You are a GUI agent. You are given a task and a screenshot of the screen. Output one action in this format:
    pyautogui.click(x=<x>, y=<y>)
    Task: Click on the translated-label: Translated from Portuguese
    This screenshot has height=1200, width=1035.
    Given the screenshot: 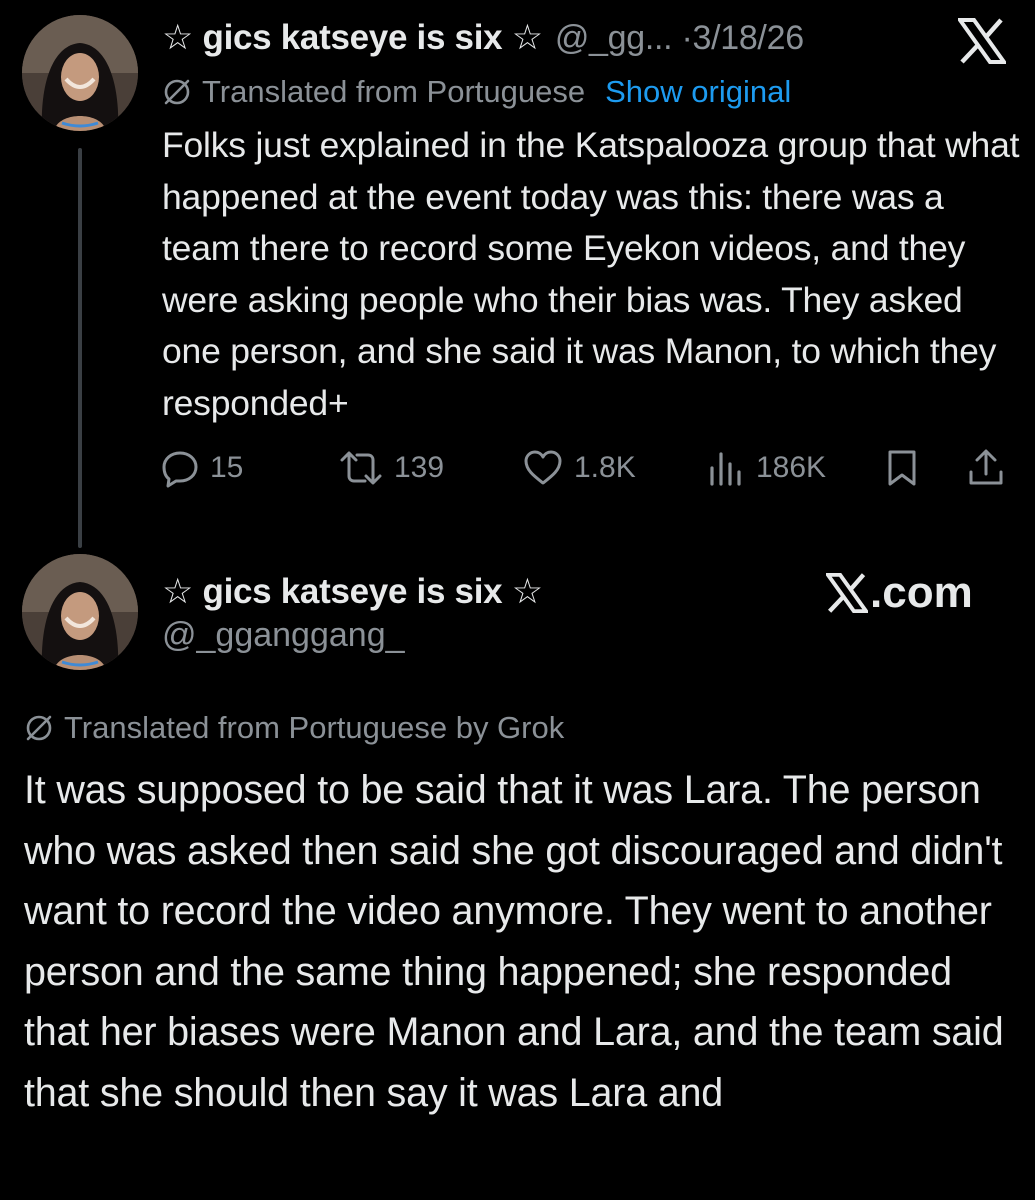 What is the action you would take?
    pyautogui.click(x=394, y=91)
    